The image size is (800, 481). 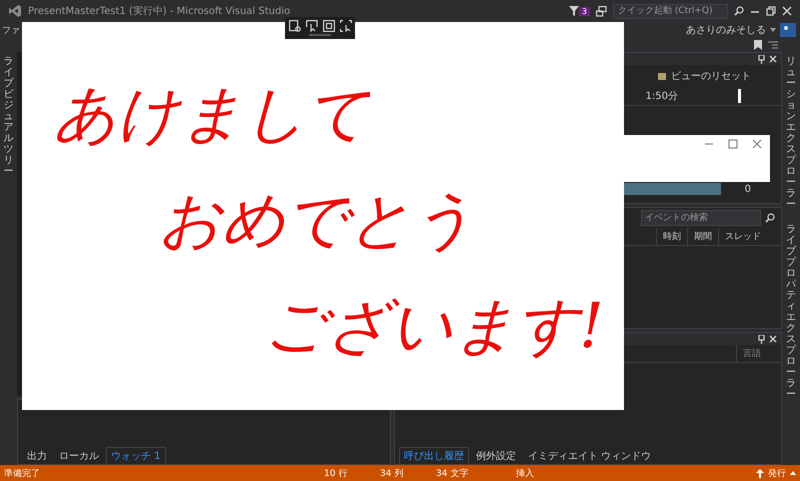 I want to click on column-header: 期間, so click(x=702, y=236).